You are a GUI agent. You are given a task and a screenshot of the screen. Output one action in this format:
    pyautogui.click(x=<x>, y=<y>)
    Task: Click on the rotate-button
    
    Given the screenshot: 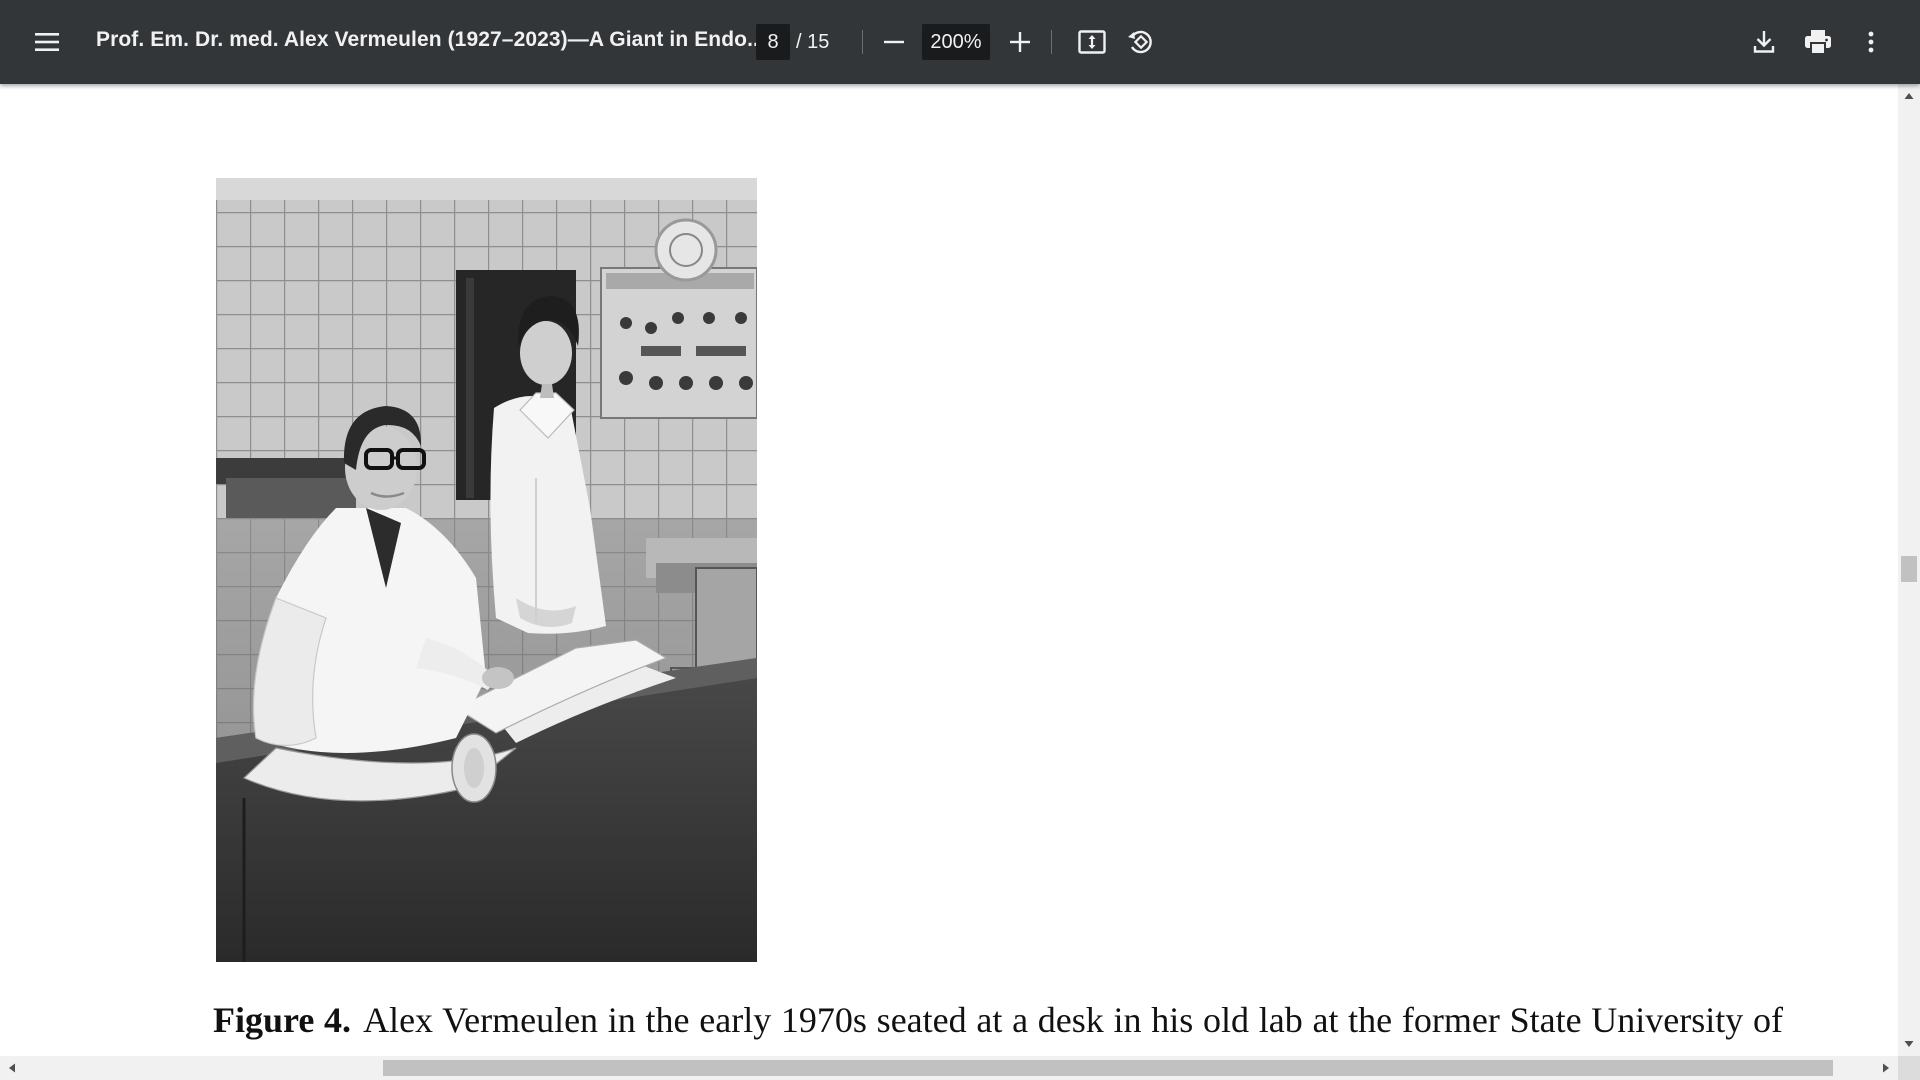 What is the action you would take?
    pyautogui.click(x=1140, y=42)
    